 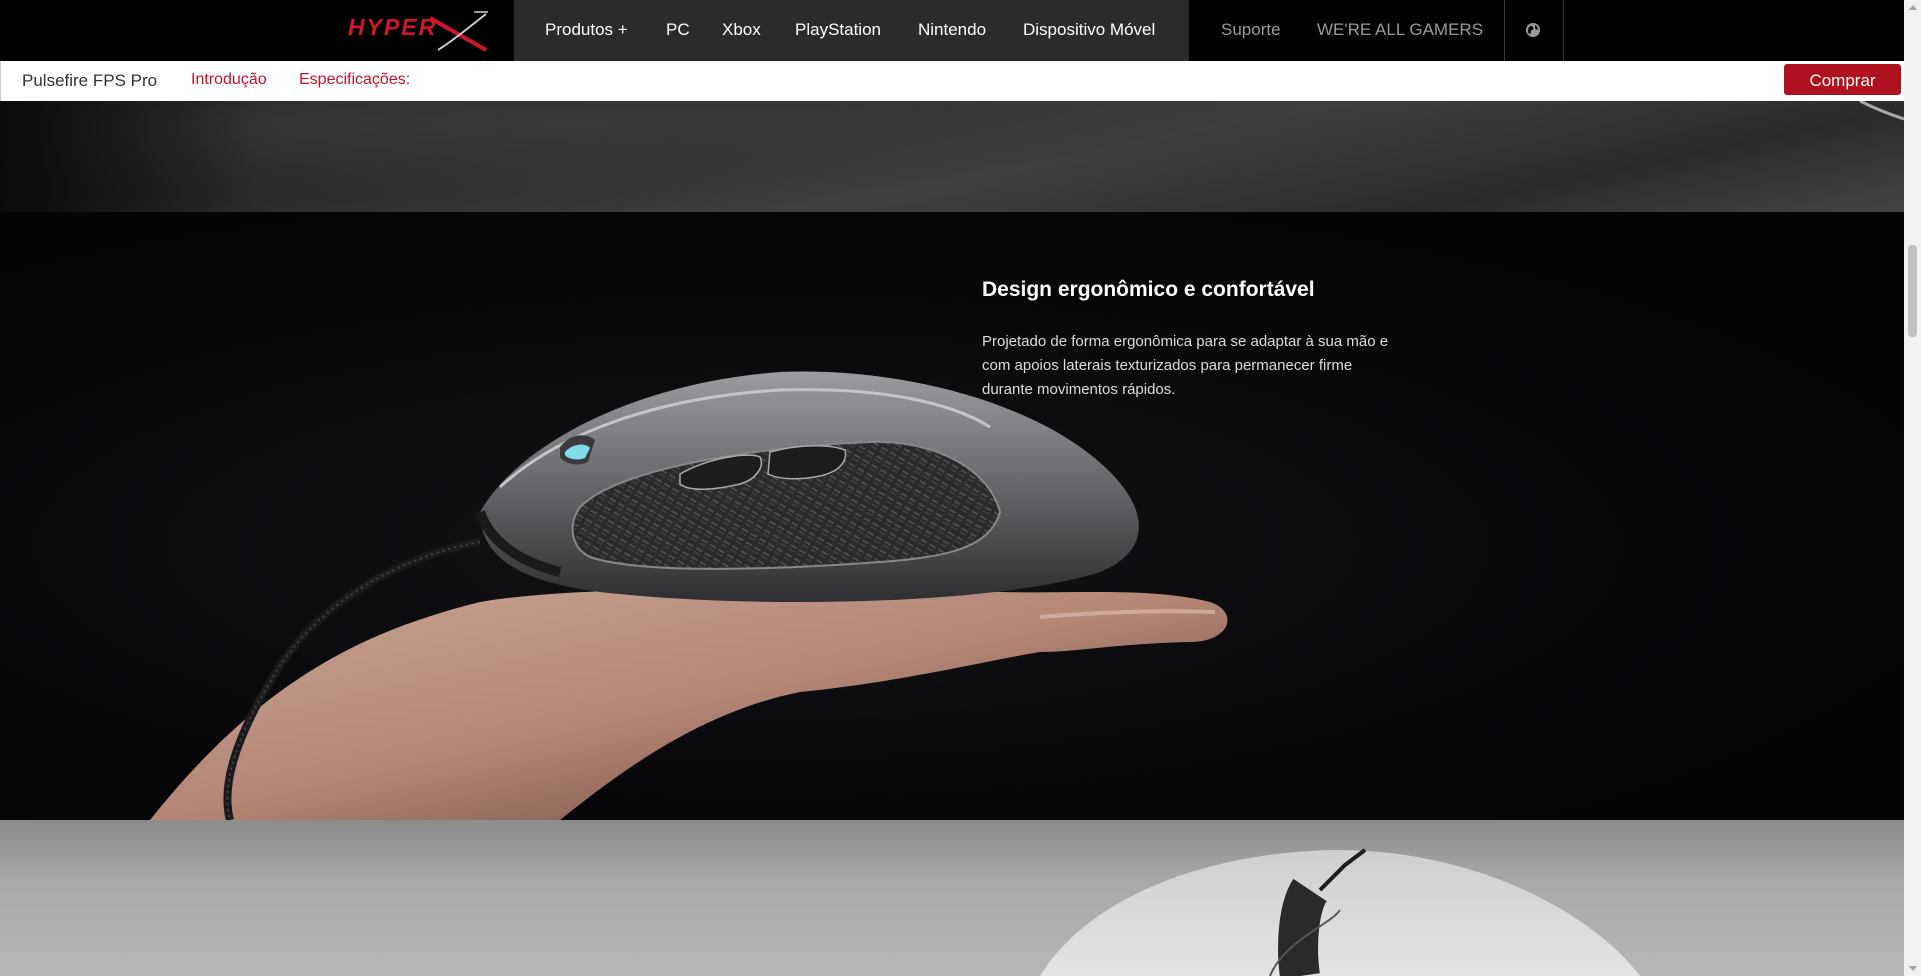 I want to click on nav-item-suporte: Suporte, so click(x=1251, y=30).